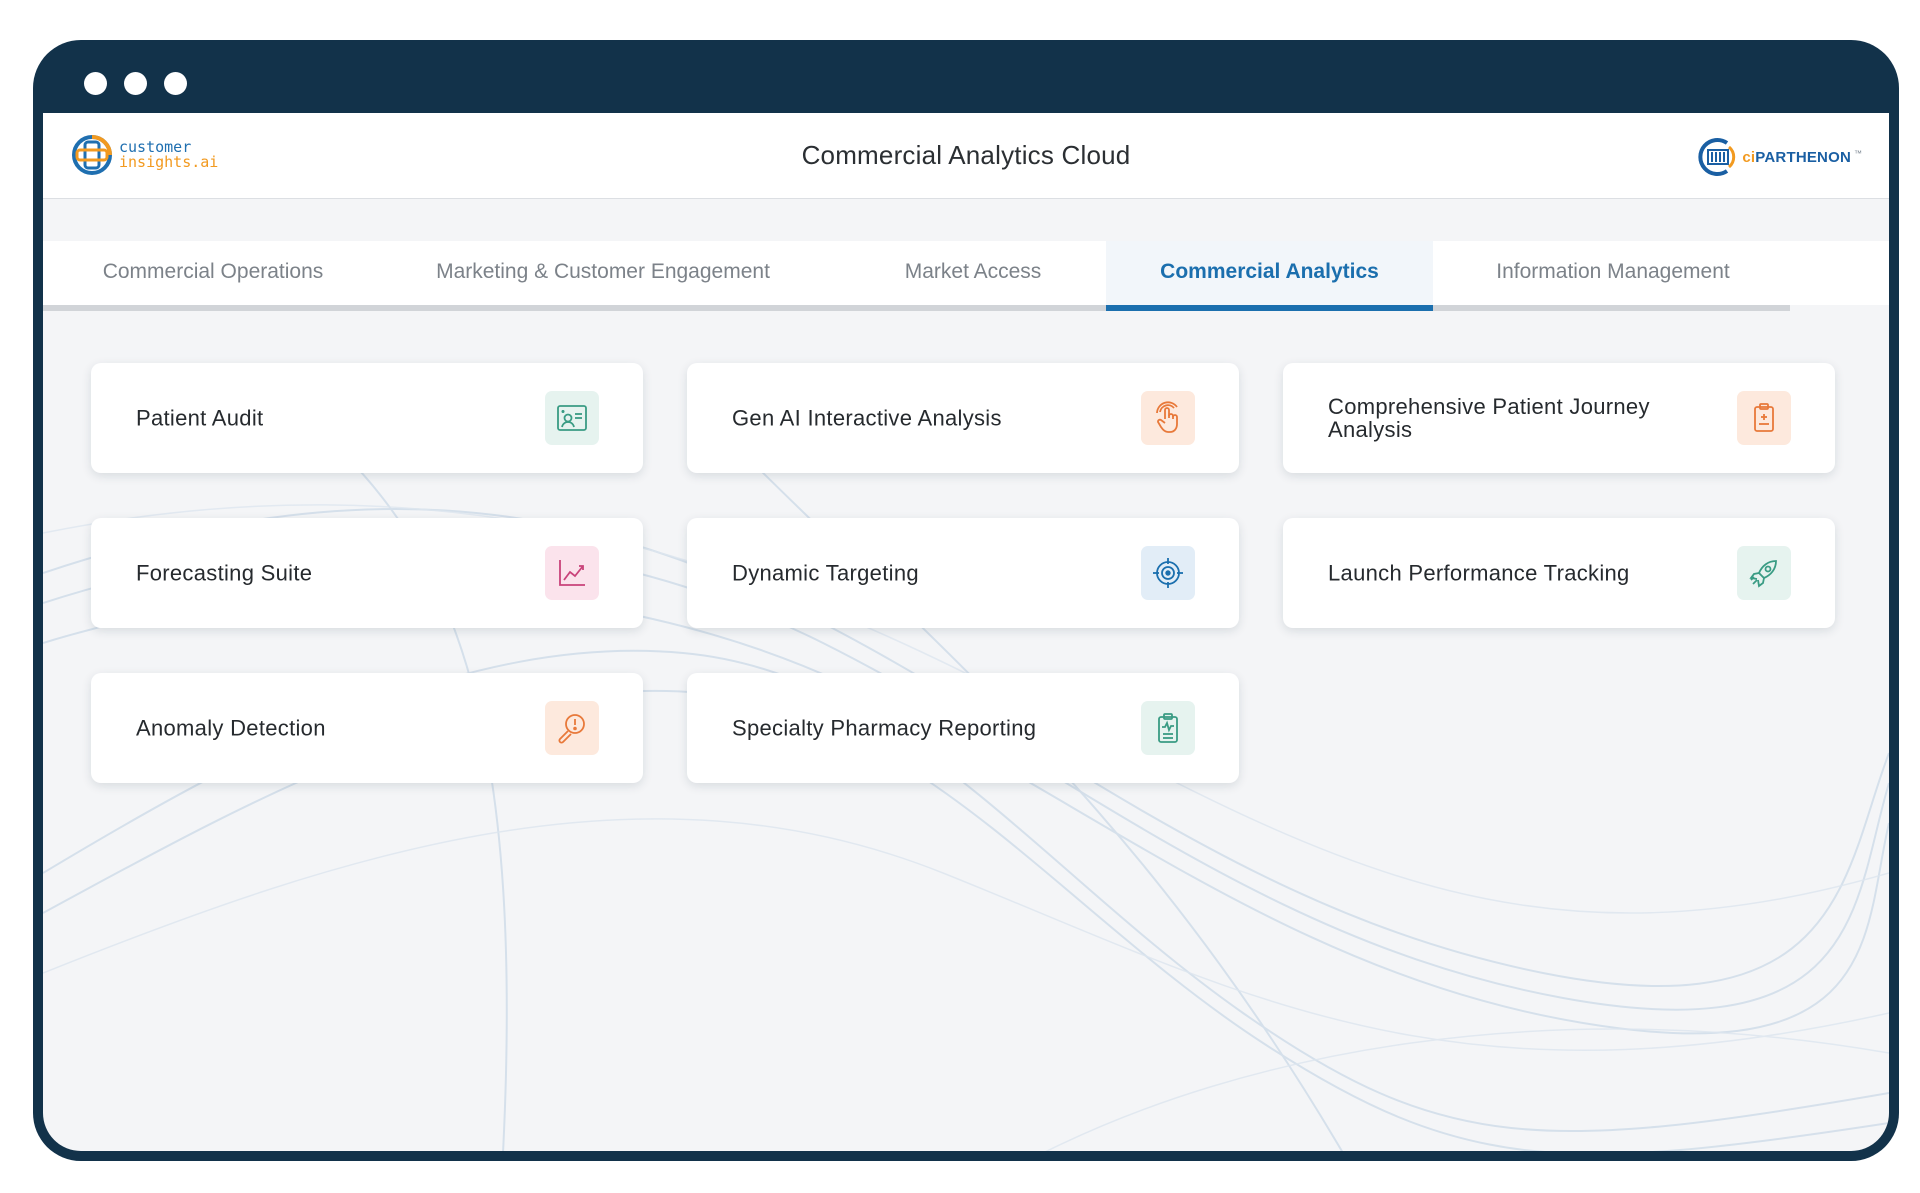 This screenshot has height=1193, width=1920. I want to click on card-forecasting-suite: Forecasting Suite, so click(367, 573).